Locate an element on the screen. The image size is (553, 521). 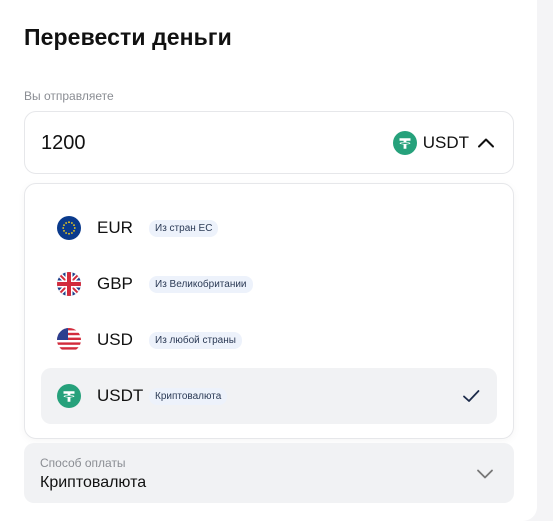
chevron-down-icon is located at coordinates (485, 474).